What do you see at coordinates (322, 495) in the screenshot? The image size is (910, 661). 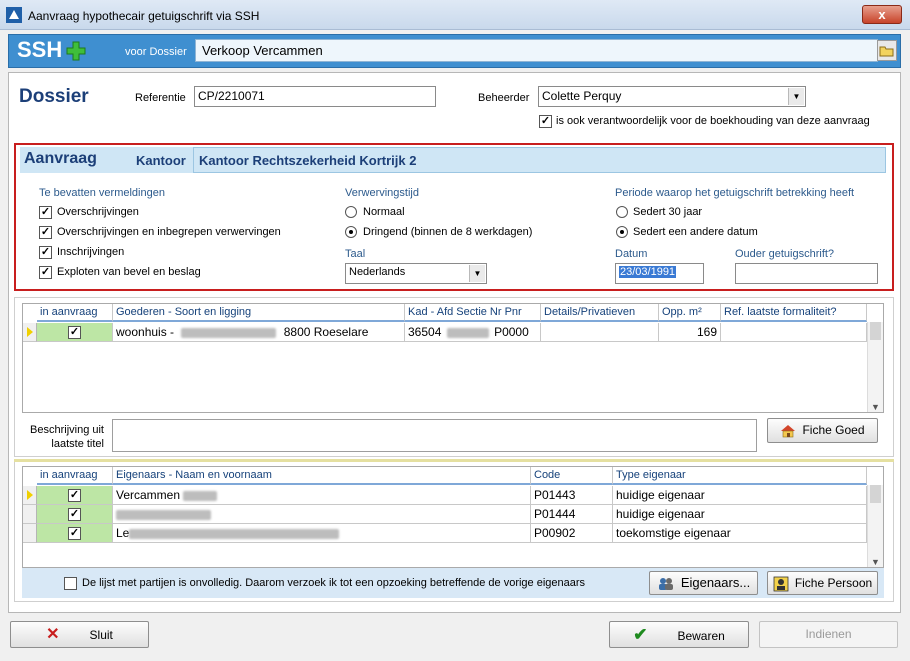 I see `eigenaar-naam-cell: Vercammen` at bounding box center [322, 495].